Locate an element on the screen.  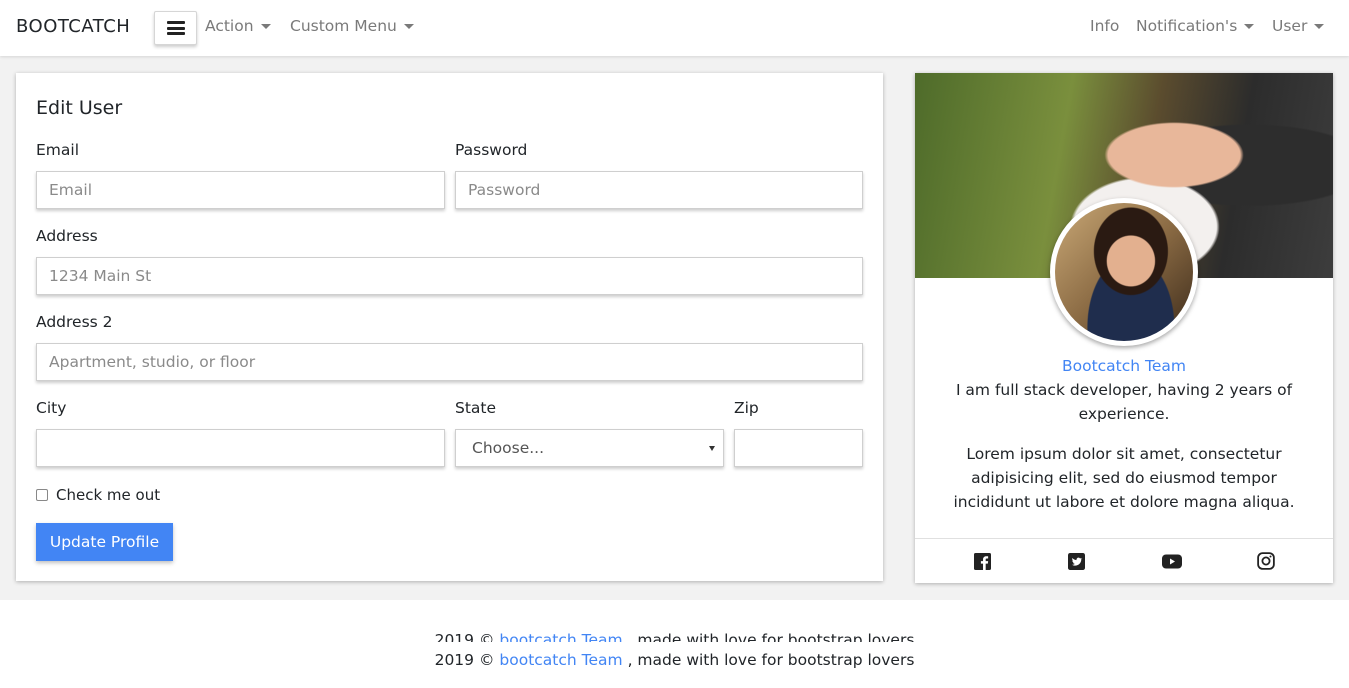
twitter-icon is located at coordinates (1076, 561).